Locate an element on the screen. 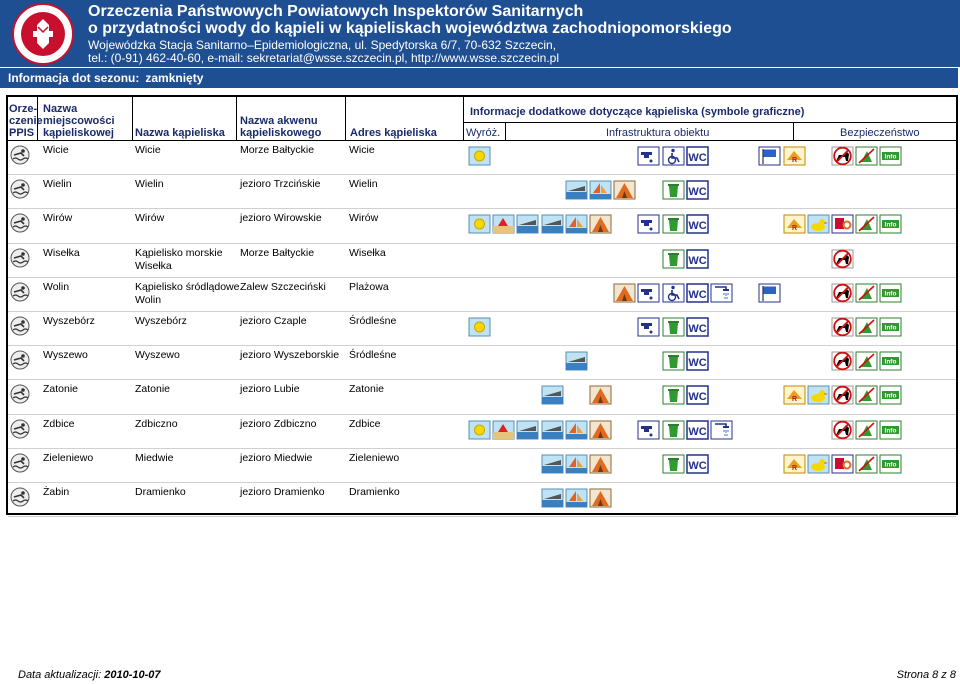 This screenshot has width=960, height=684. cell-miejscowosc: Wirów is located at coordinates (58, 218).